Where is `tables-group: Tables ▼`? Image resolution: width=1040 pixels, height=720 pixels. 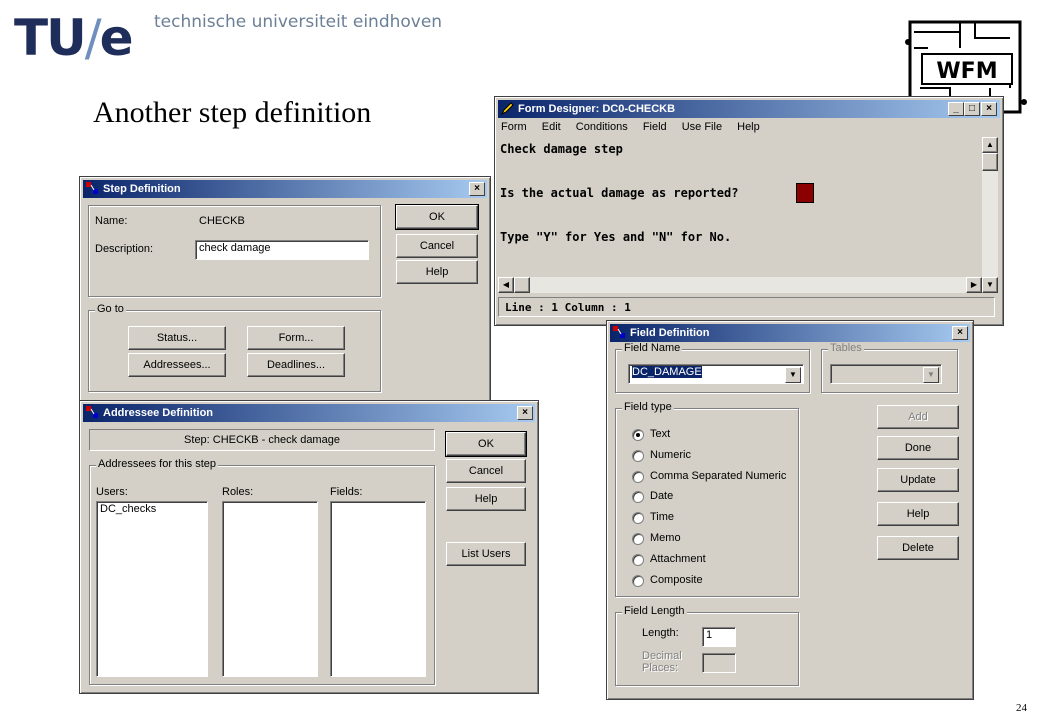 tables-group: Tables ▼ is located at coordinates (889, 367).